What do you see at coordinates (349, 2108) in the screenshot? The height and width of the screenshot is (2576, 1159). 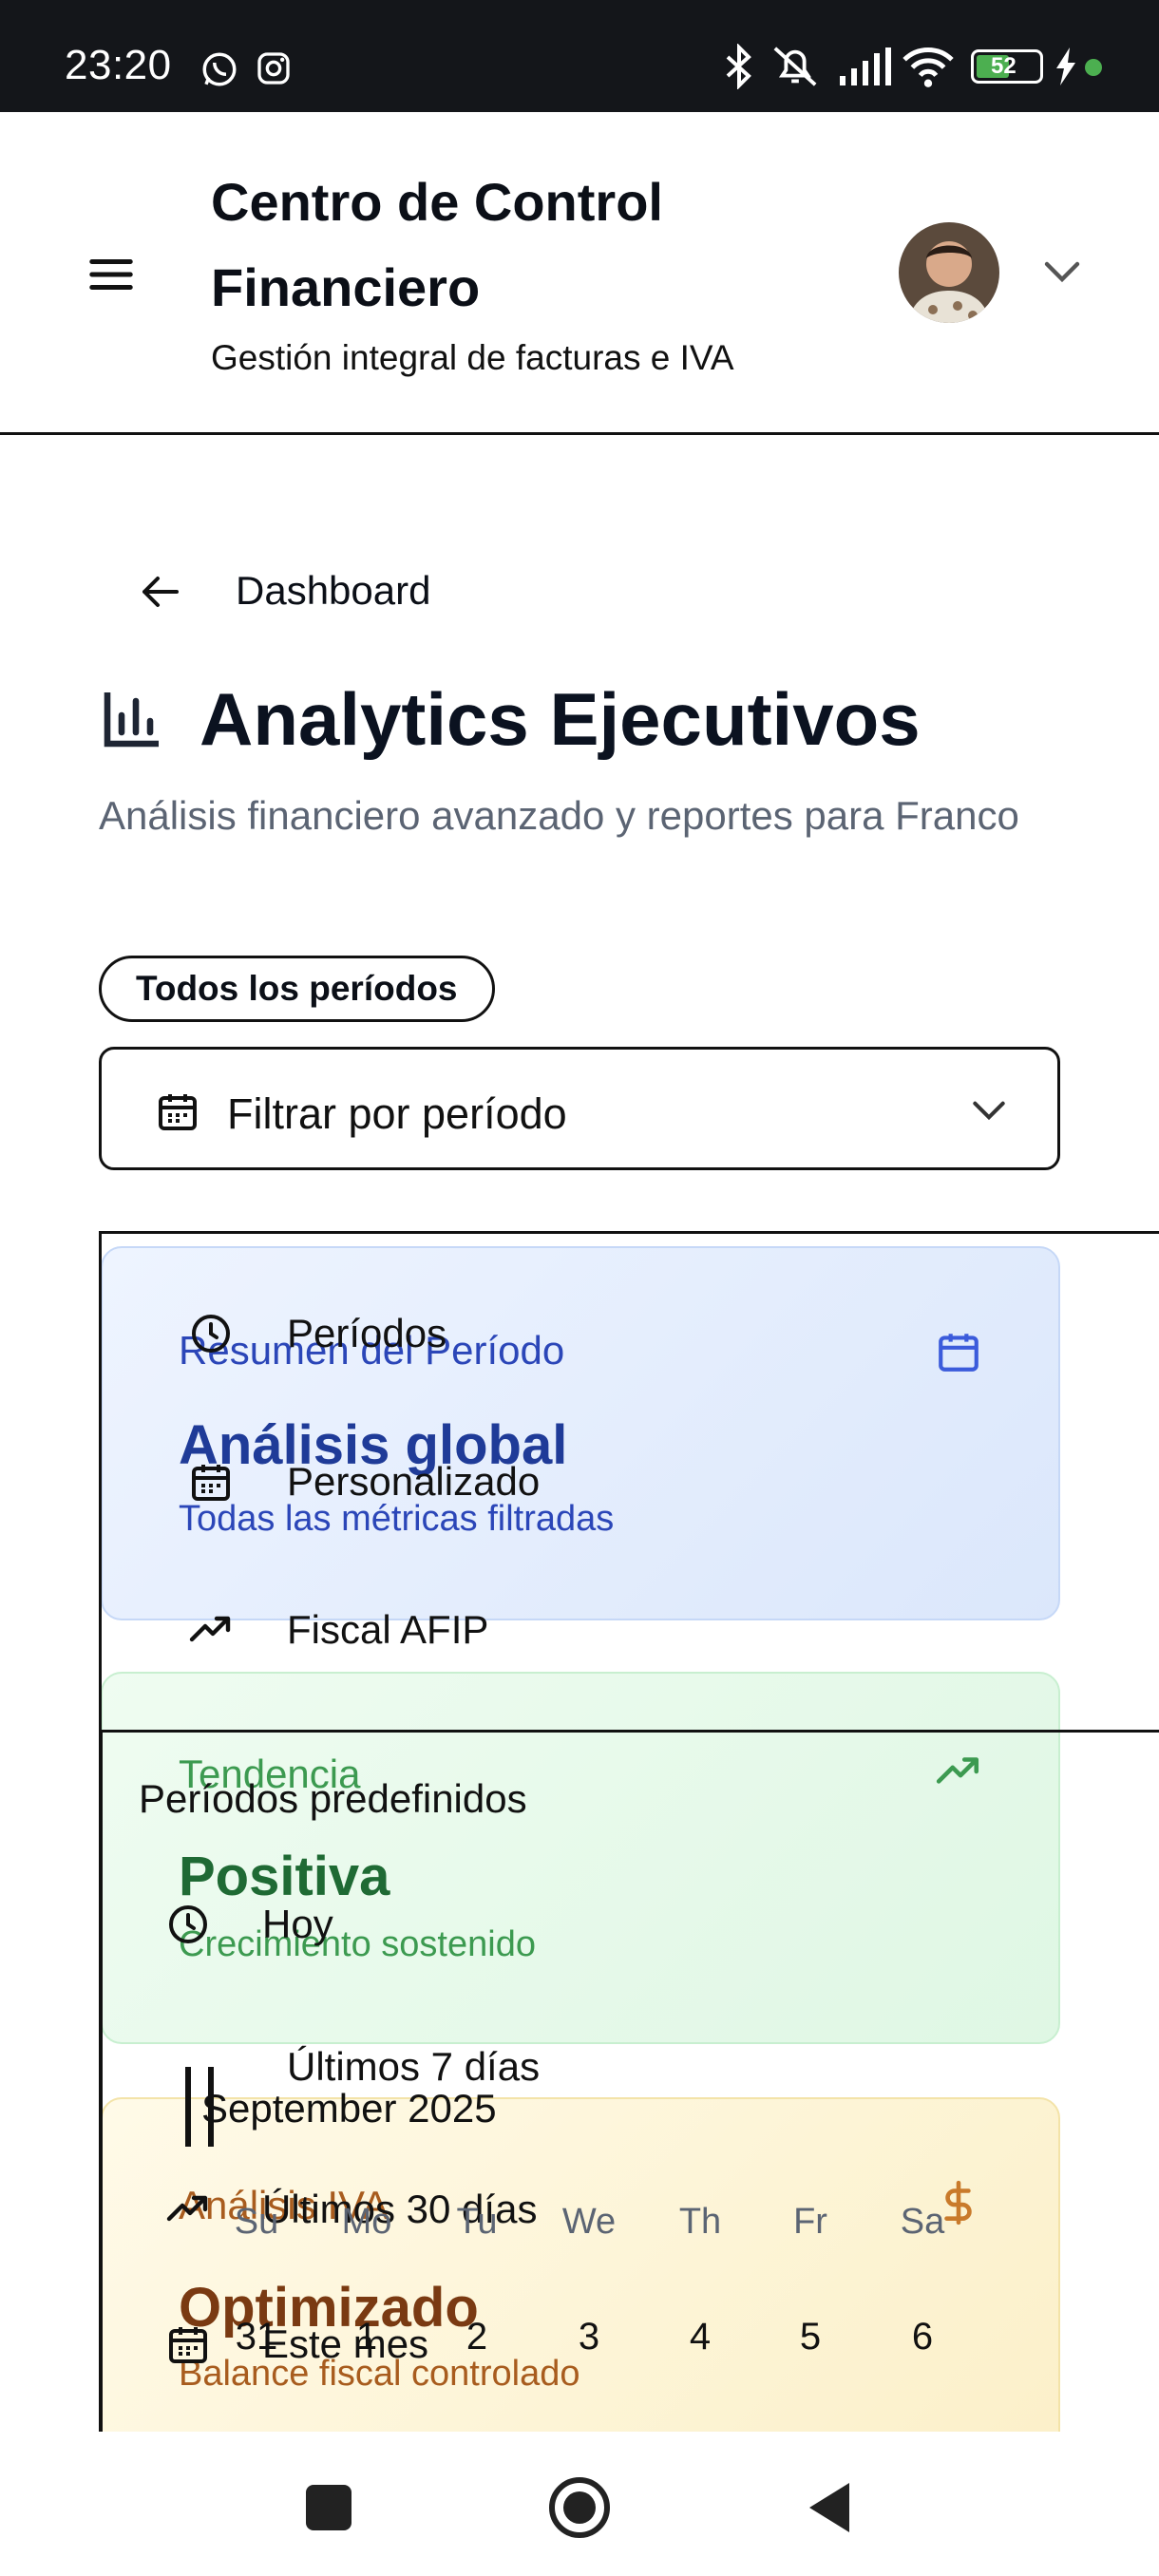 I see `calendar-month: September 2025` at bounding box center [349, 2108].